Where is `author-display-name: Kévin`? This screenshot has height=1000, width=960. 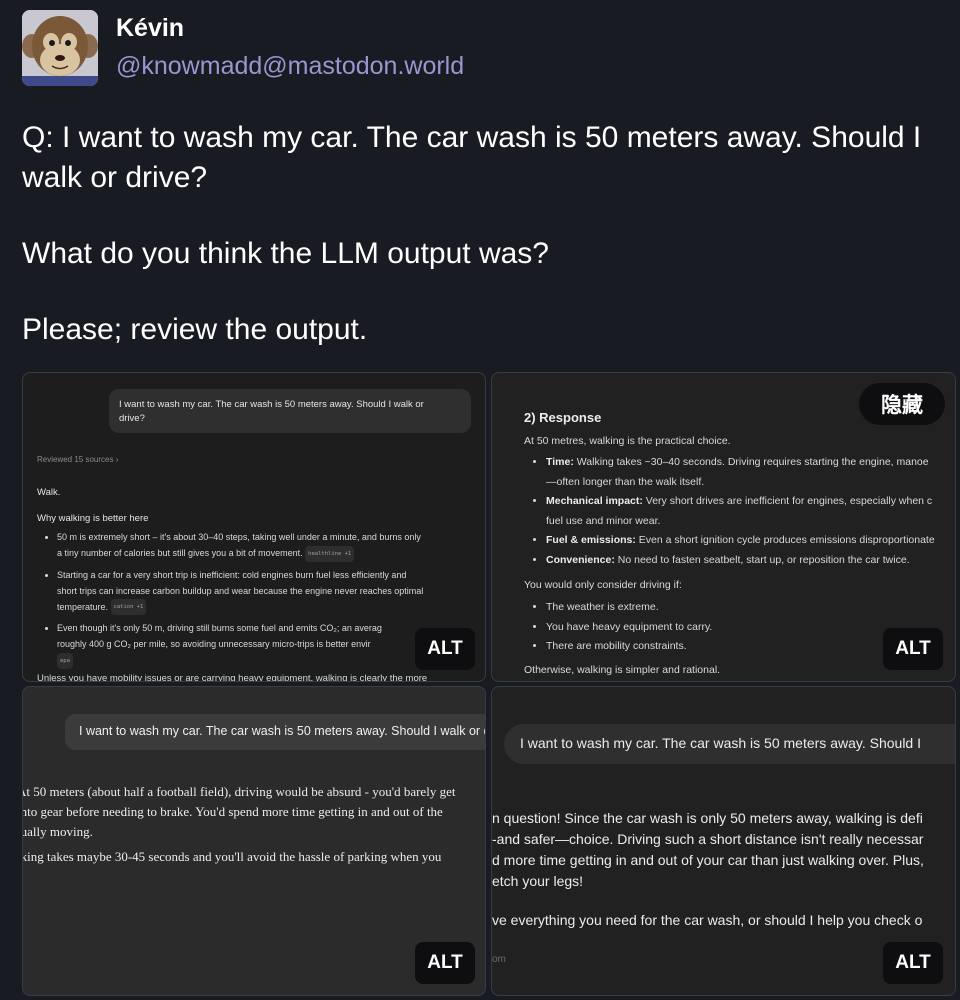
author-display-name: Kévin is located at coordinates (150, 28).